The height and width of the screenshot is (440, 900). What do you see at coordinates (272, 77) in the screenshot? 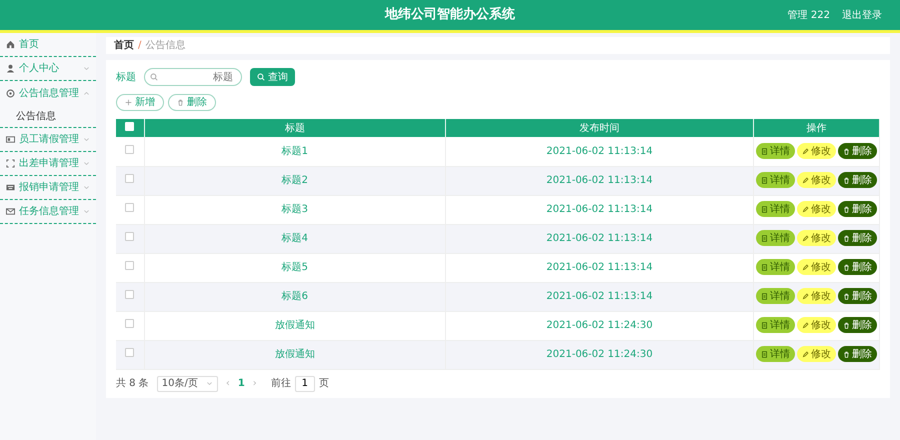
I see `search-button: 查询` at bounding box center [272, 77].